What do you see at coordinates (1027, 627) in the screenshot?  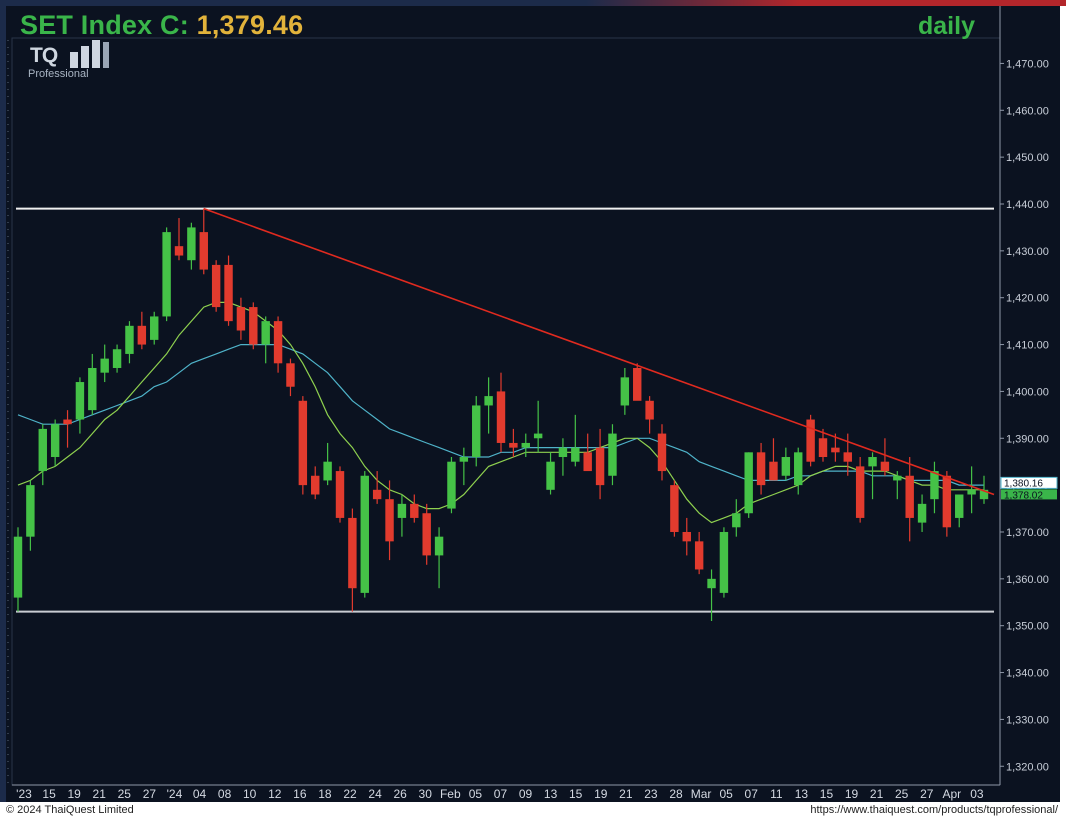 I see `y-tick-label: 1,350.00` at bounding box center [1027, 627].